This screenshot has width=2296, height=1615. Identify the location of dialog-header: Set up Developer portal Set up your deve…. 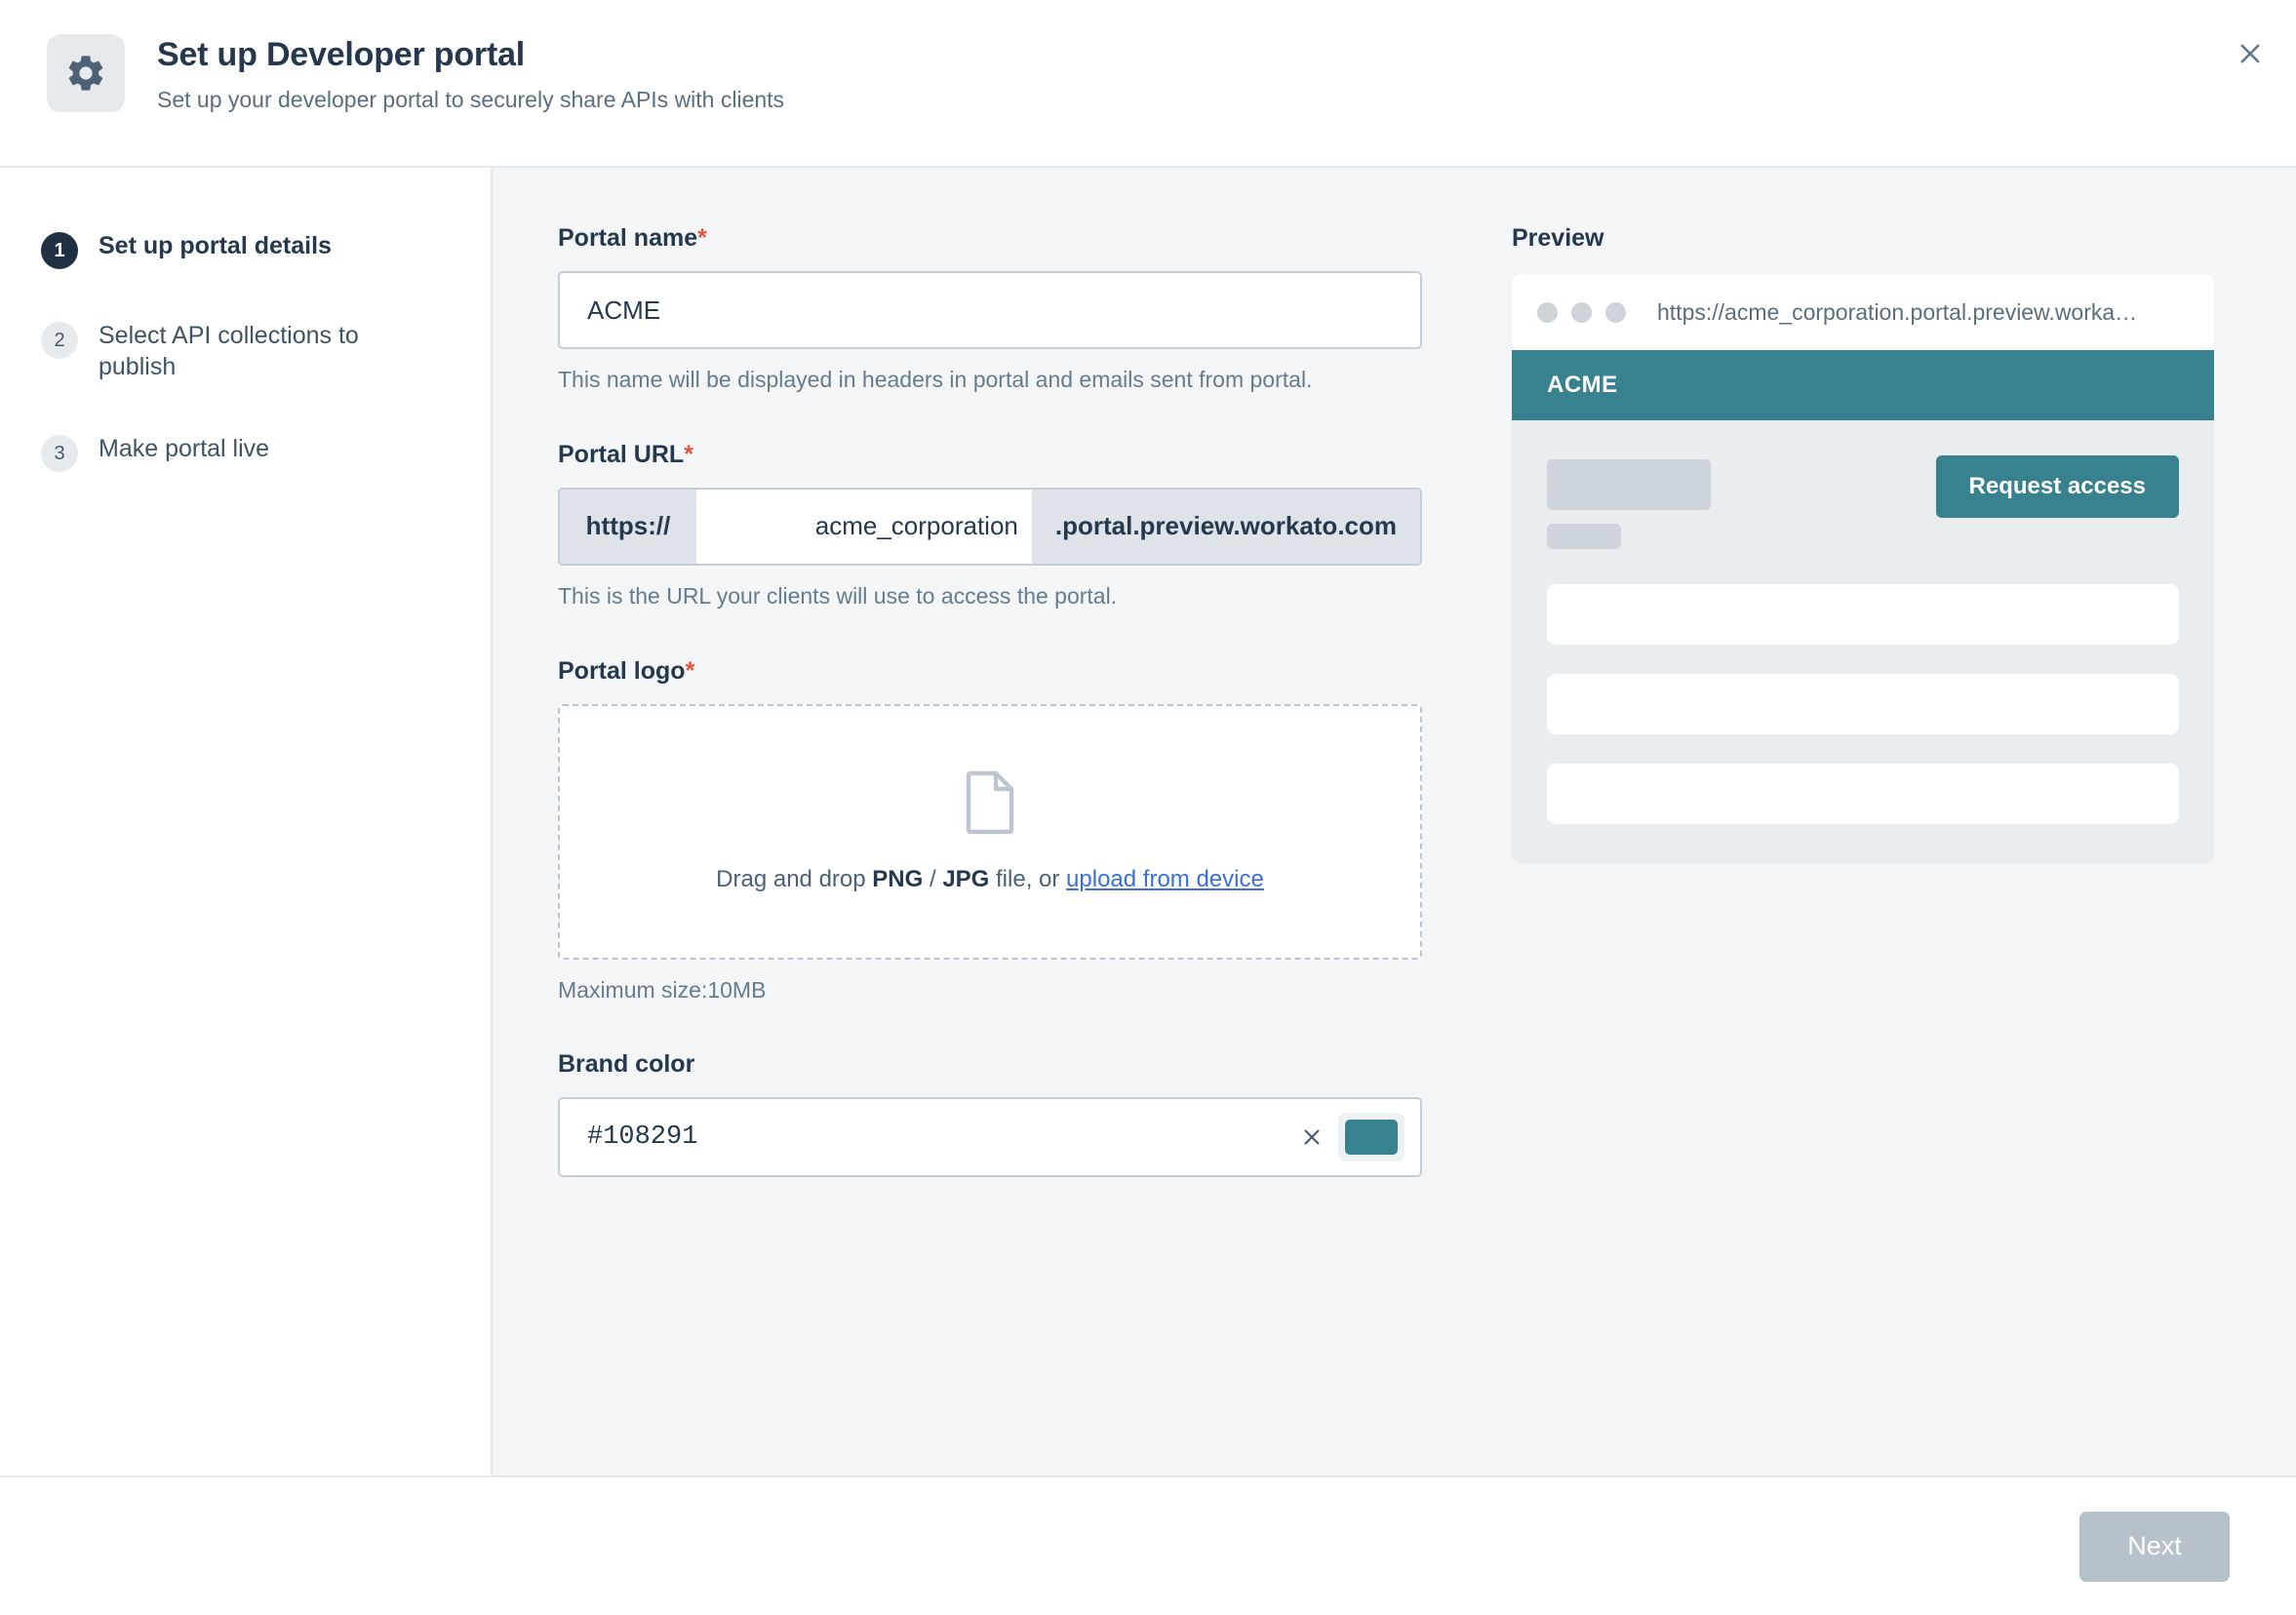
(1148, 84).